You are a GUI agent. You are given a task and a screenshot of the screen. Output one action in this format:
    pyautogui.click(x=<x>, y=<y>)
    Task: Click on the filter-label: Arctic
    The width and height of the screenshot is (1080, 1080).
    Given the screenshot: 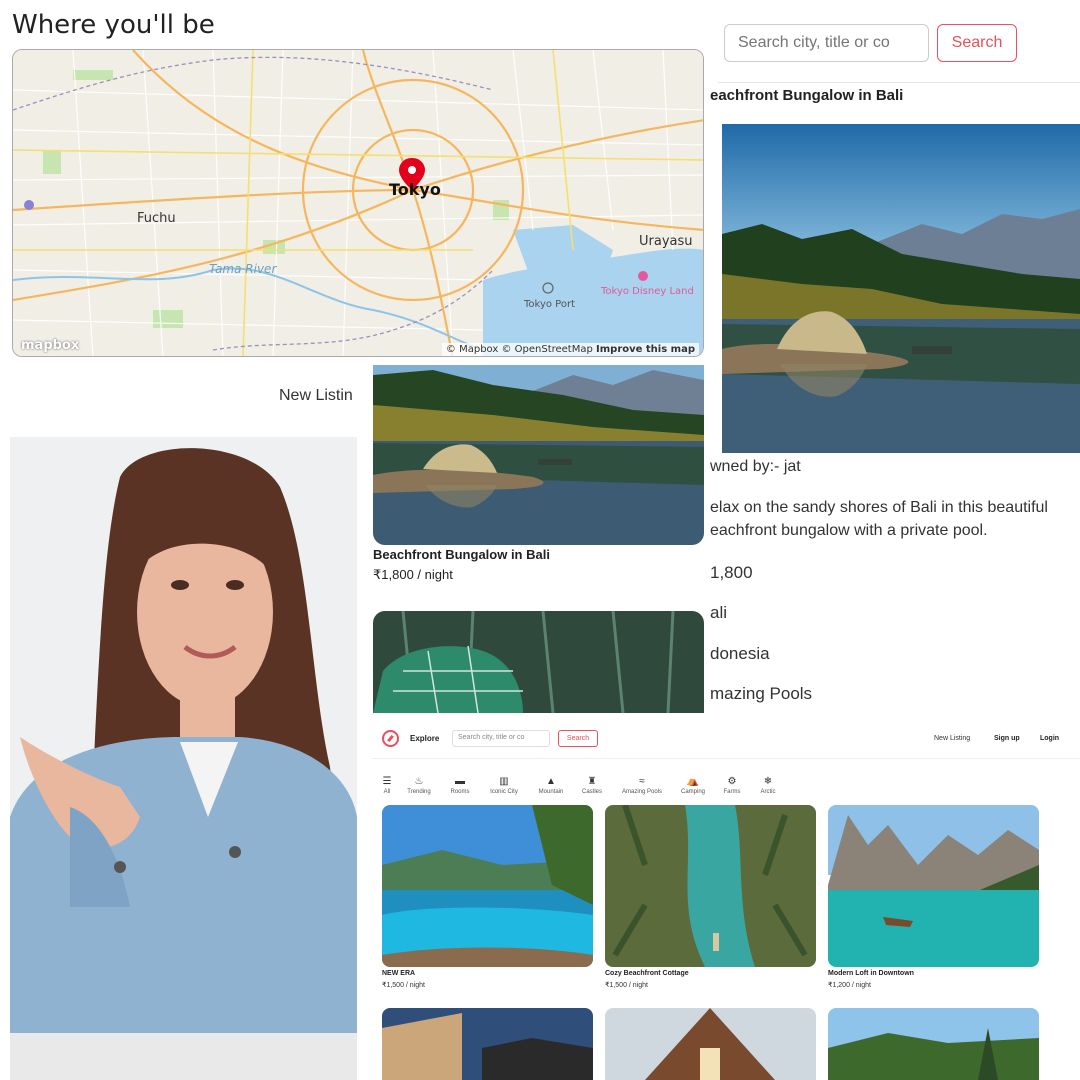 What is the action you would take?
    pyautogui.click(x=768, y=792)
    